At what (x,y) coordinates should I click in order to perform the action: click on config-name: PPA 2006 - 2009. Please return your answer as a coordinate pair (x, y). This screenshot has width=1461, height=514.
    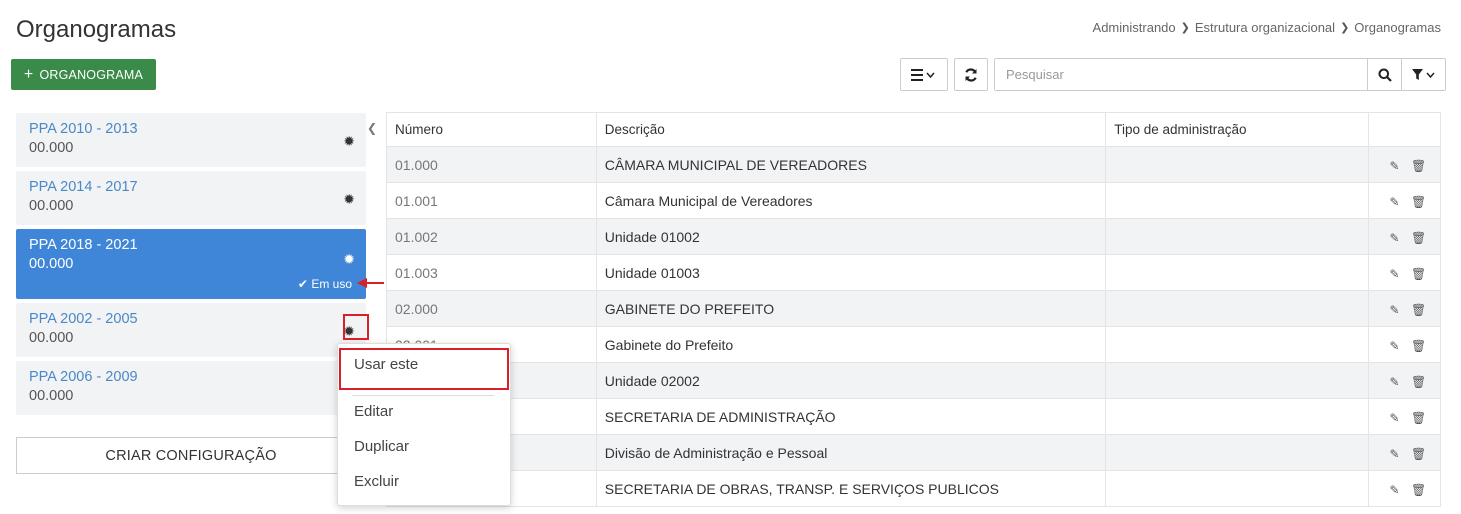
    Looking at the image, I should click on (83, 377).